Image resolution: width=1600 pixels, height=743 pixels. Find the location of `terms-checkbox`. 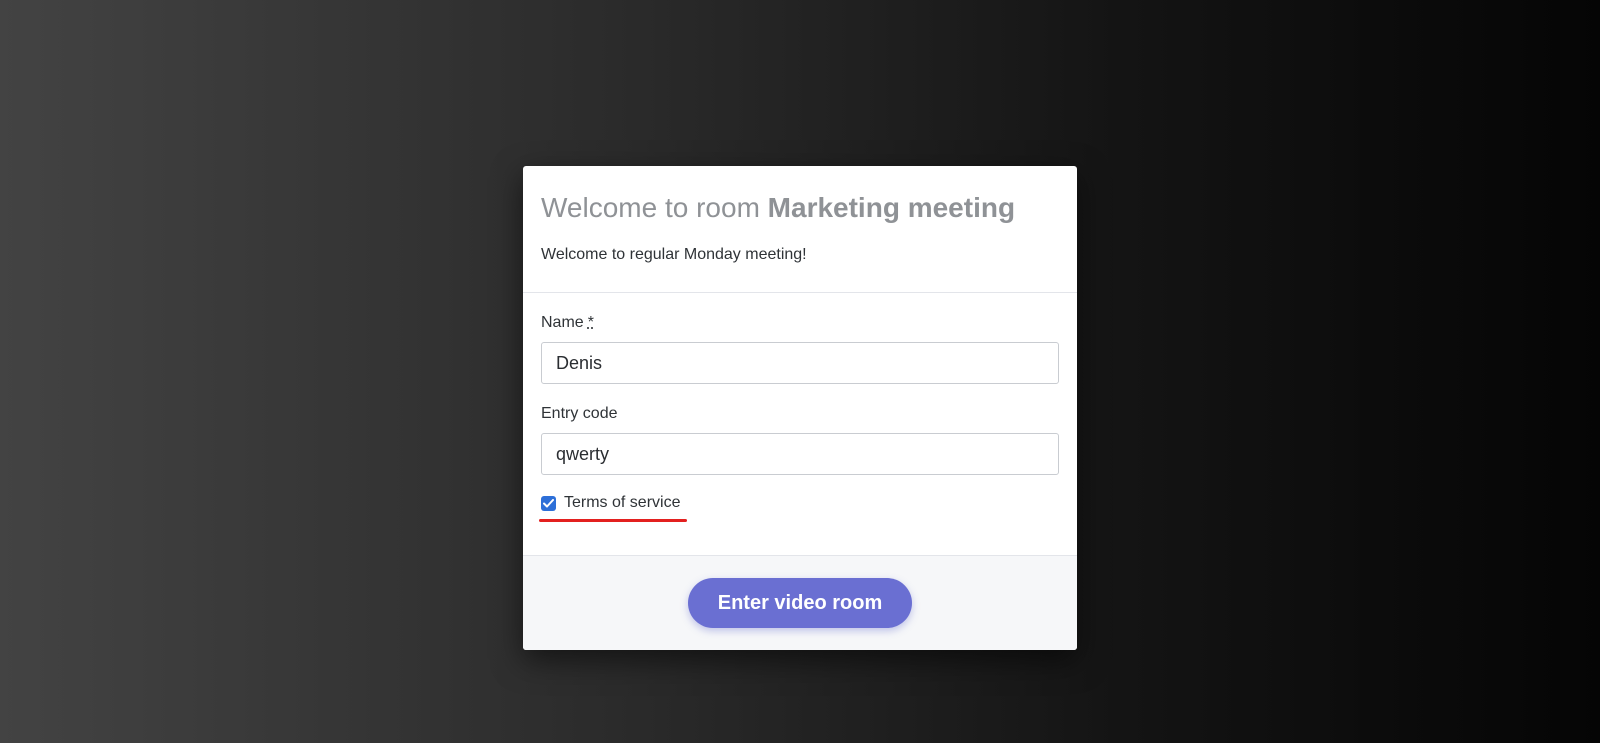

terms-checkbox is located at coordinates (548, 503).